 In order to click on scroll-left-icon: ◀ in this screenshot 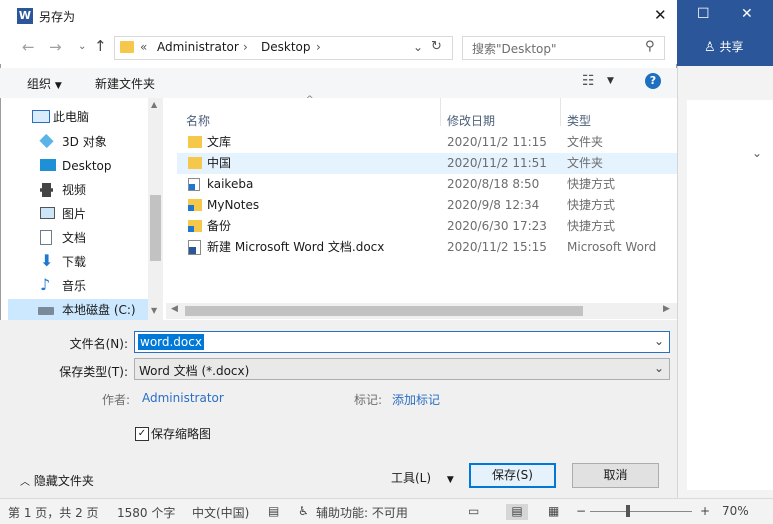, I will do `click(174, 309)`.